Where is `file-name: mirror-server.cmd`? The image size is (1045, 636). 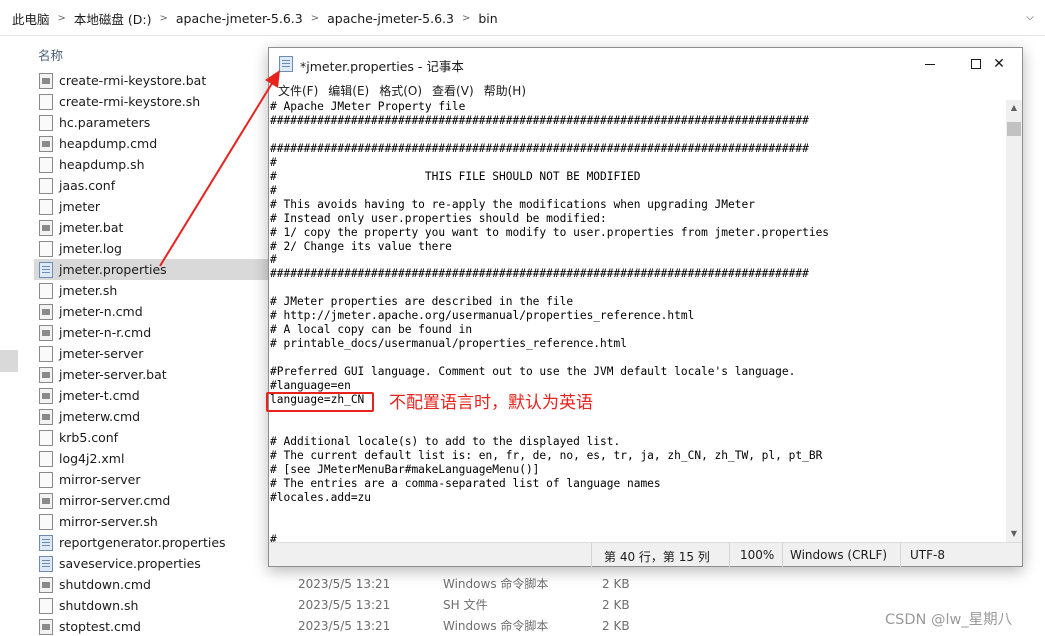
file-name: mirror-server.cmd is located at coordinates (115, 500).